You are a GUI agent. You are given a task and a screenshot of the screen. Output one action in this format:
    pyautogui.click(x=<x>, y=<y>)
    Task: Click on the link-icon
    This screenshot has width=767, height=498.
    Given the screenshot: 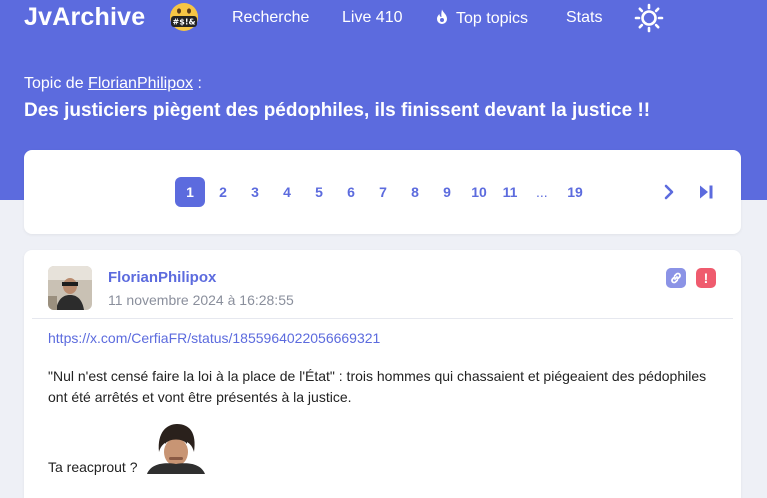 What is the action you would take?
    pyautogui.click(x=676, y=278)
    